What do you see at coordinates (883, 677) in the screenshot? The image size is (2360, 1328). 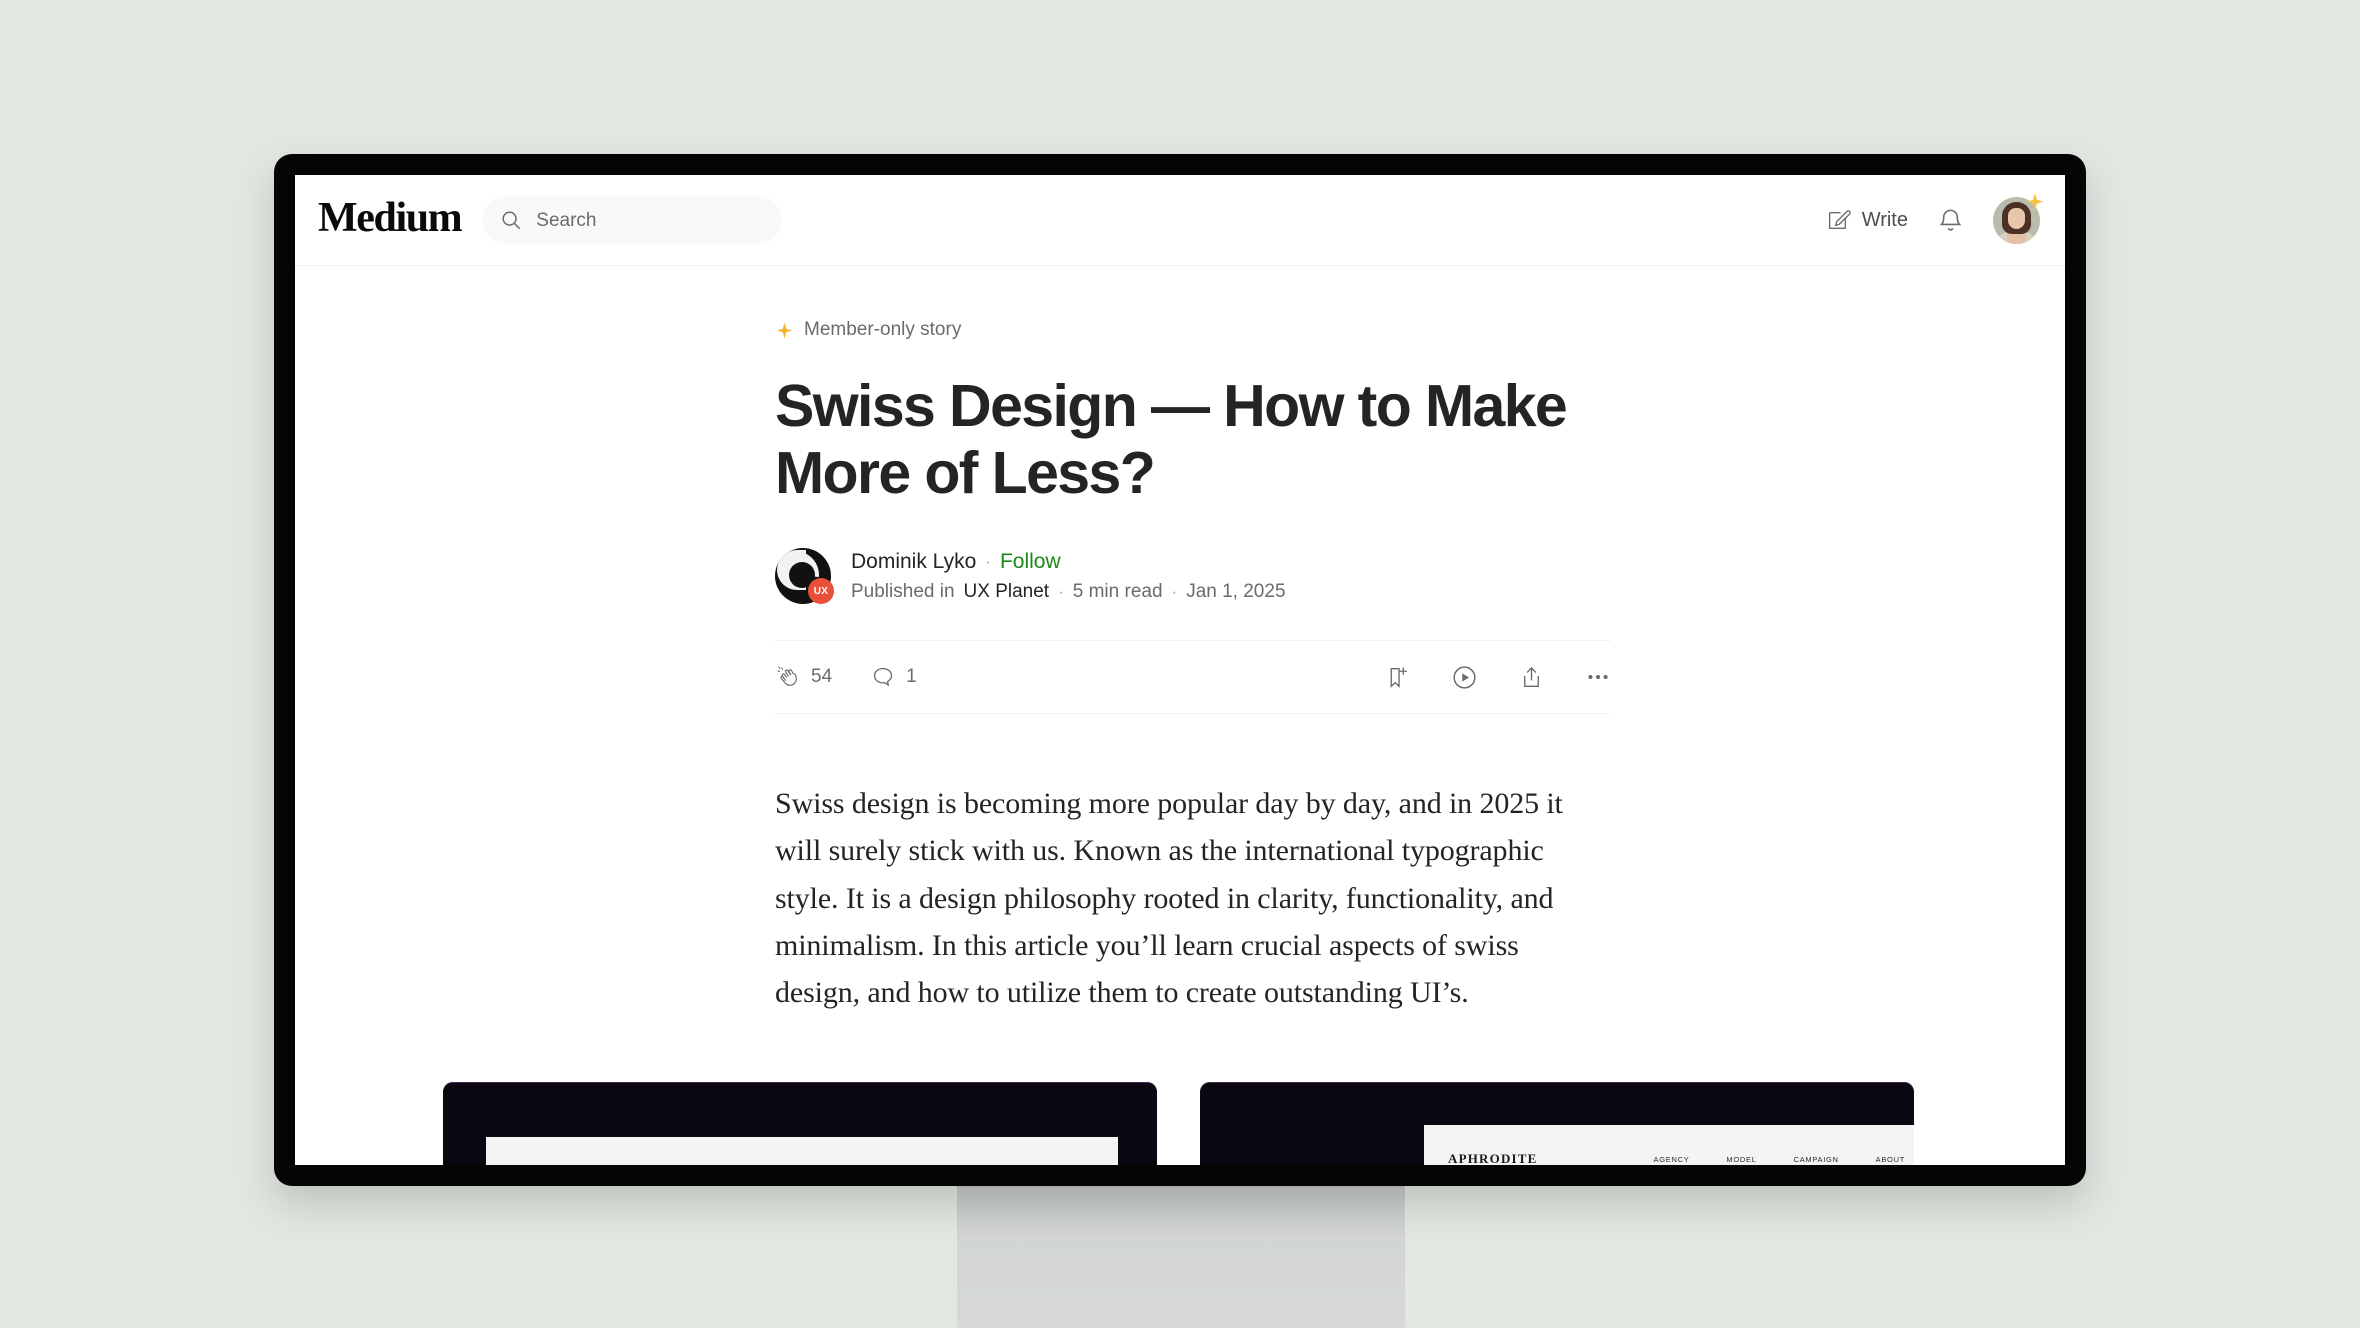 I see `comment-bubble-icon` at bounding box center [883, 677].